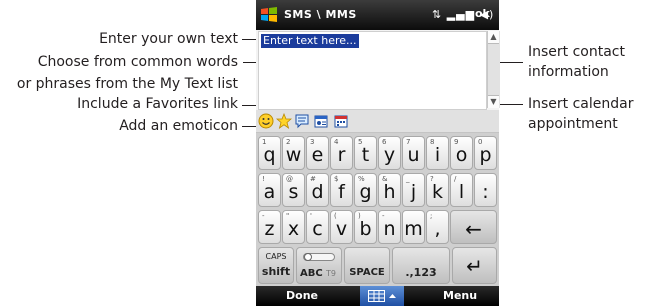  Describe the element at coordinates (341, 190) in the screenshot. I see `key-f: $ f` at that location.